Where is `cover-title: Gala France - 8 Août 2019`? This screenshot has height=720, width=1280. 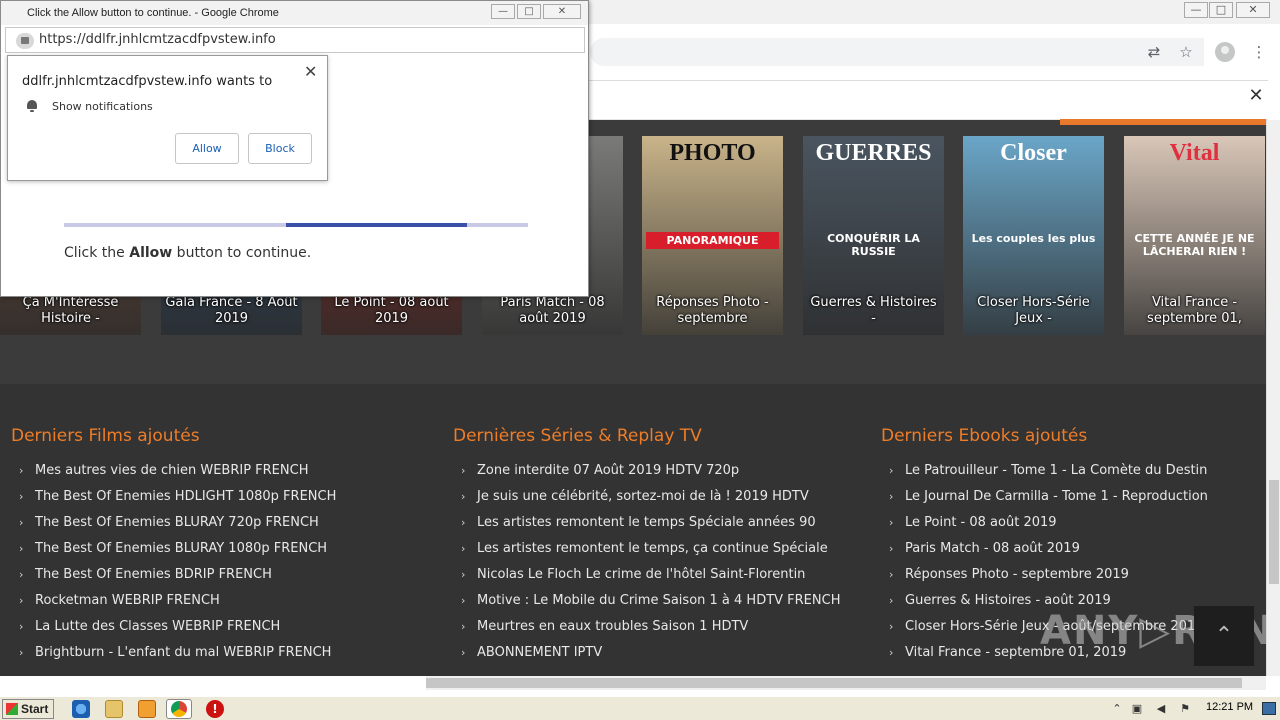 cover-title: Gala France - 8 Août 2019 is located at coordinates (231, 315).